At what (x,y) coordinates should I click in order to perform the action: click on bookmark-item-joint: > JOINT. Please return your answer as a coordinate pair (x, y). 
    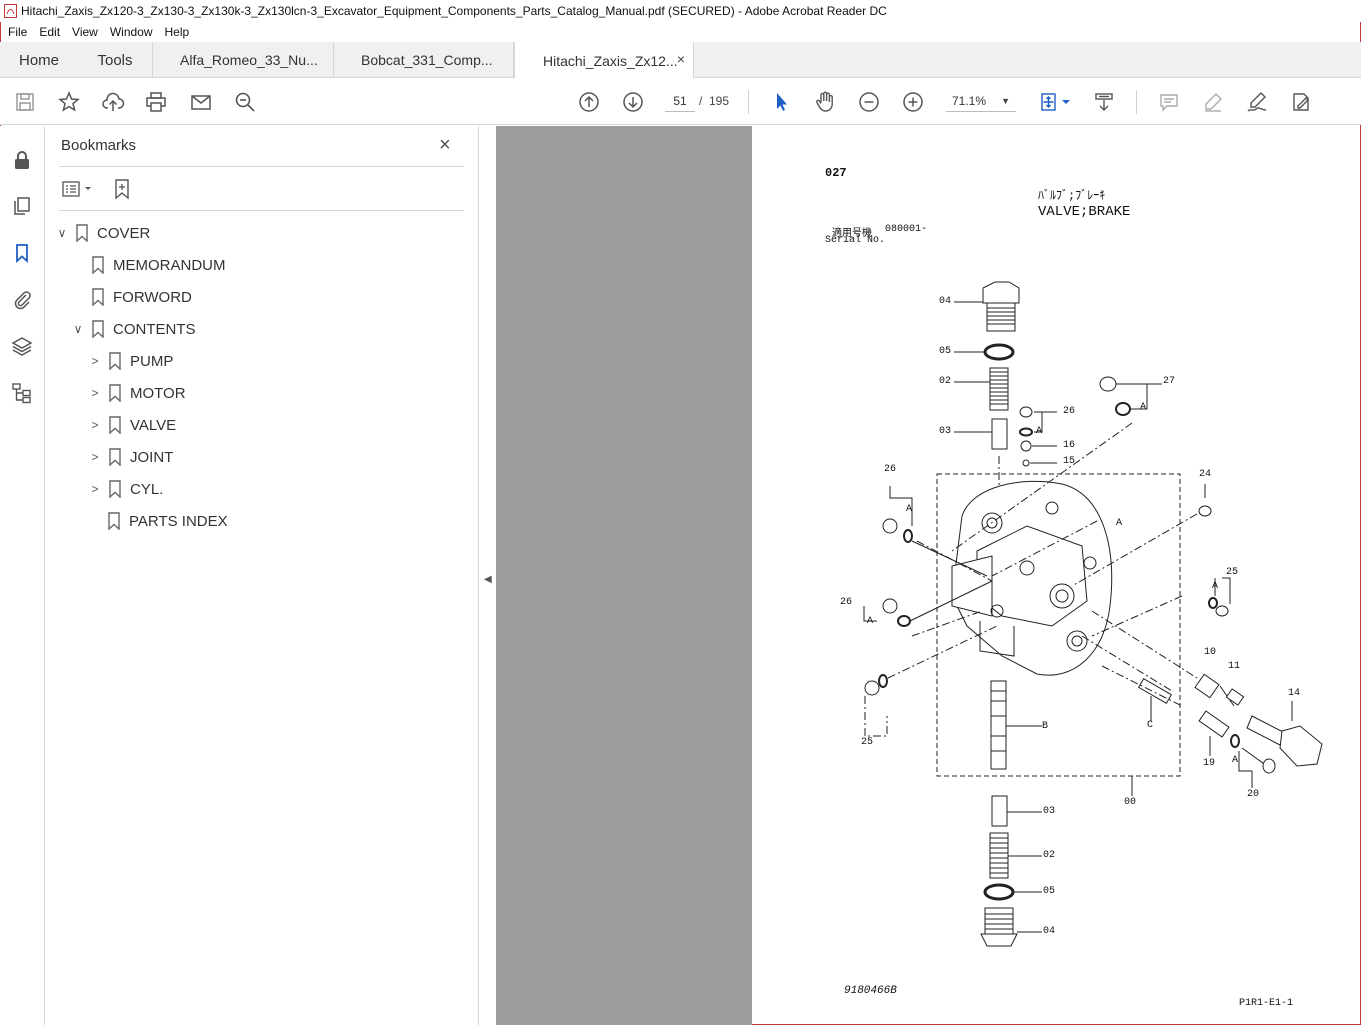
    Looking at the image, I should click on (130, 457).